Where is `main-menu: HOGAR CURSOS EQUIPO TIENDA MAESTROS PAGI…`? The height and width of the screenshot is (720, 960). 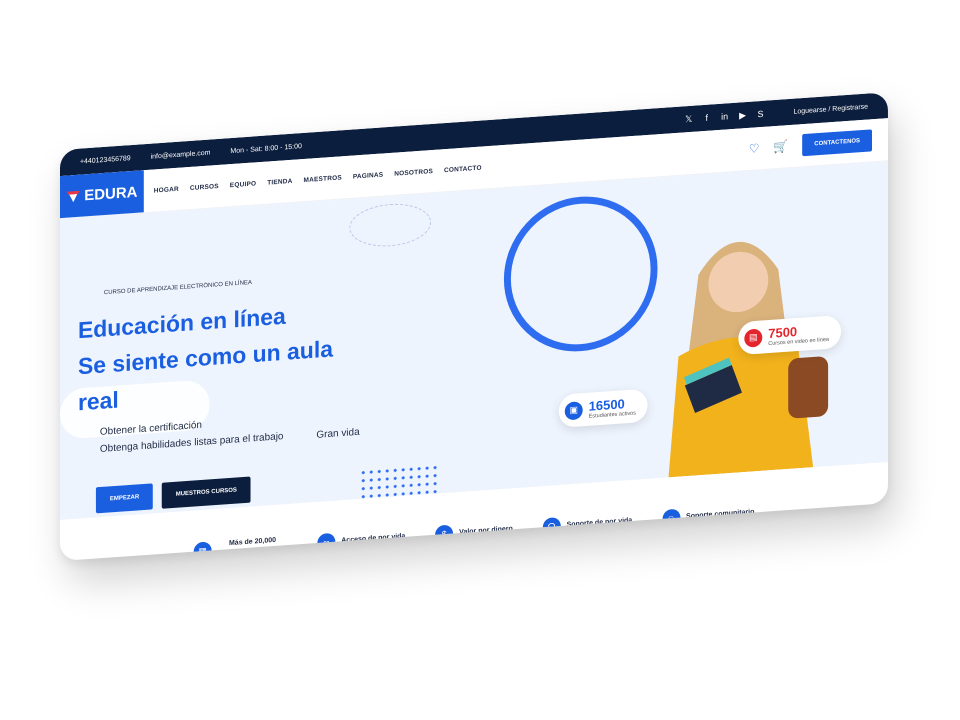
main-menu: HOGAR CURSOS EQUIPO TIENDA MAESTROS PAGI… is located at coordinates (318, 179).